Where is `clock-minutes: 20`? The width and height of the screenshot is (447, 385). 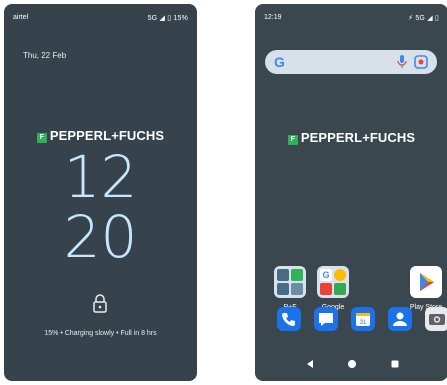
clock-minutes: 20 is located at coordinates (100, 237).